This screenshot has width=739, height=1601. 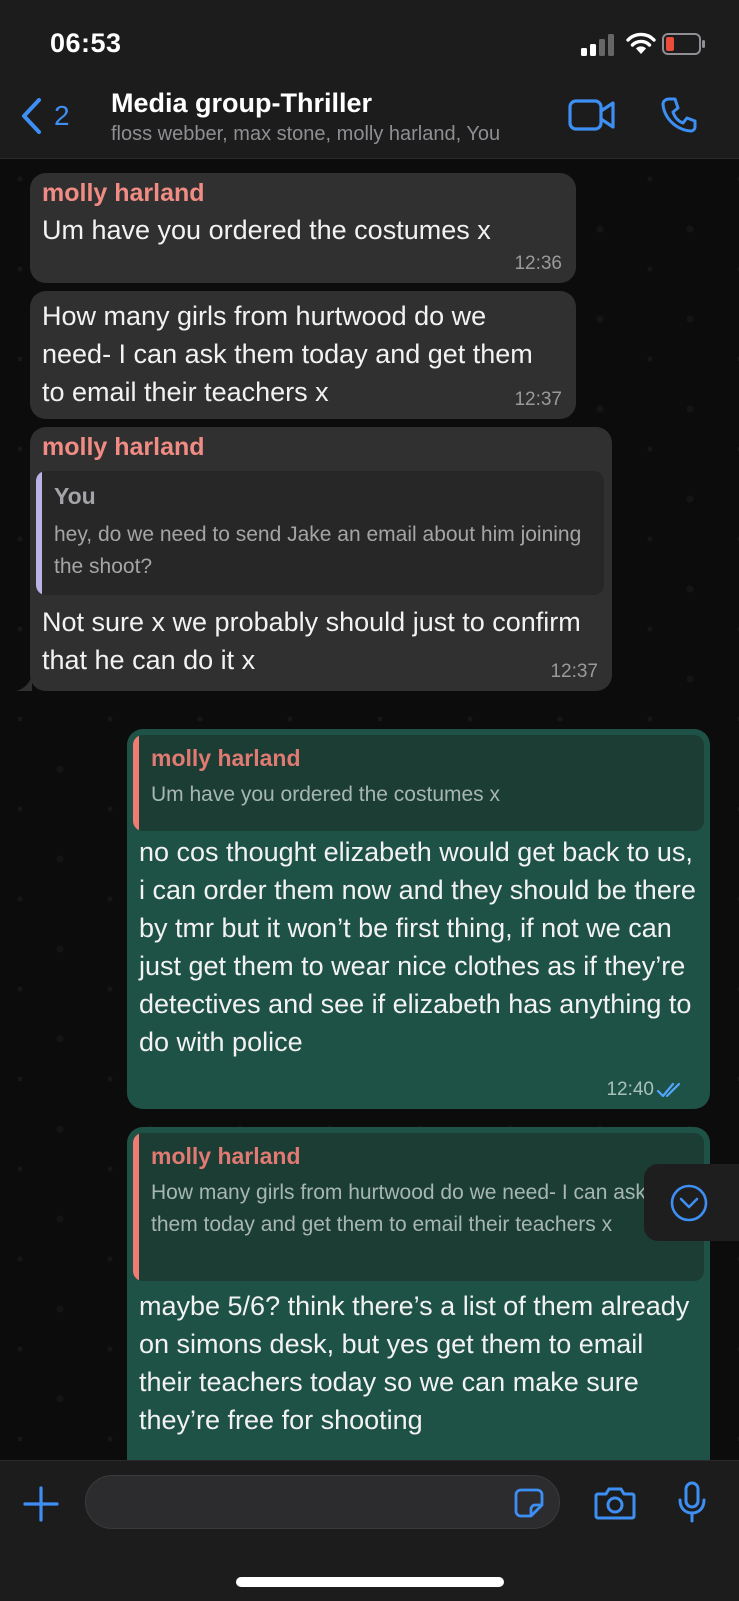 What do you see at coordinates (266, 230) in the screenshot?
I see `message-text: Um have you ordered the costumes x` at bounding box center [266, 230].